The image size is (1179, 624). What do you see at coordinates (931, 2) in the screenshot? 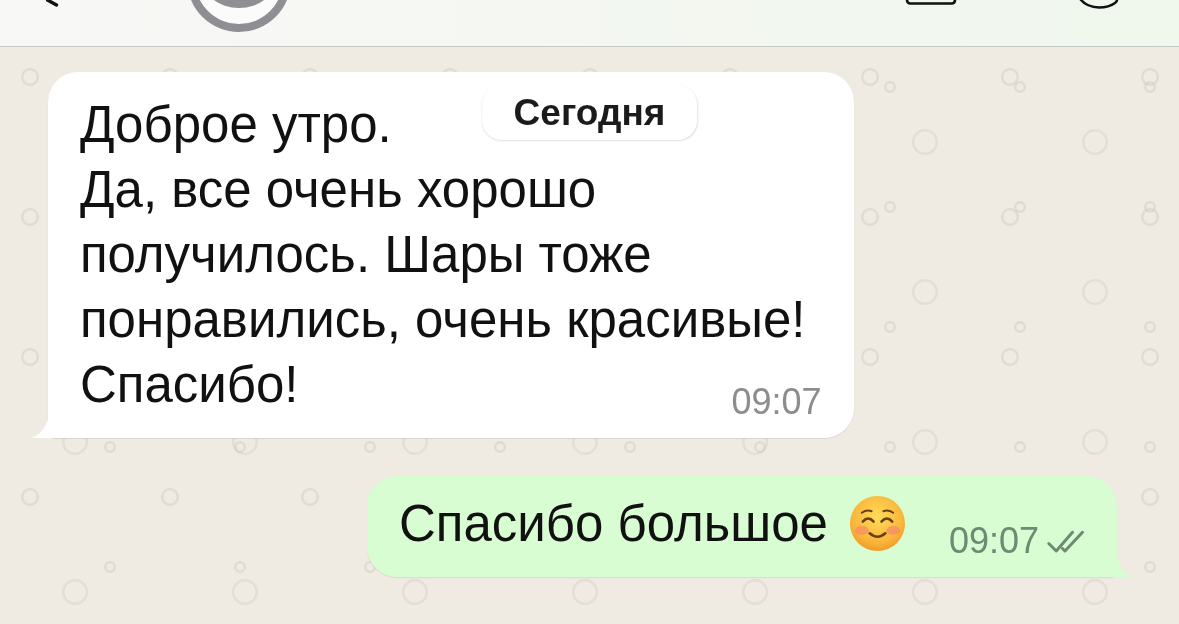
I see `video-camera-icon` at bounding box center [931, 2].